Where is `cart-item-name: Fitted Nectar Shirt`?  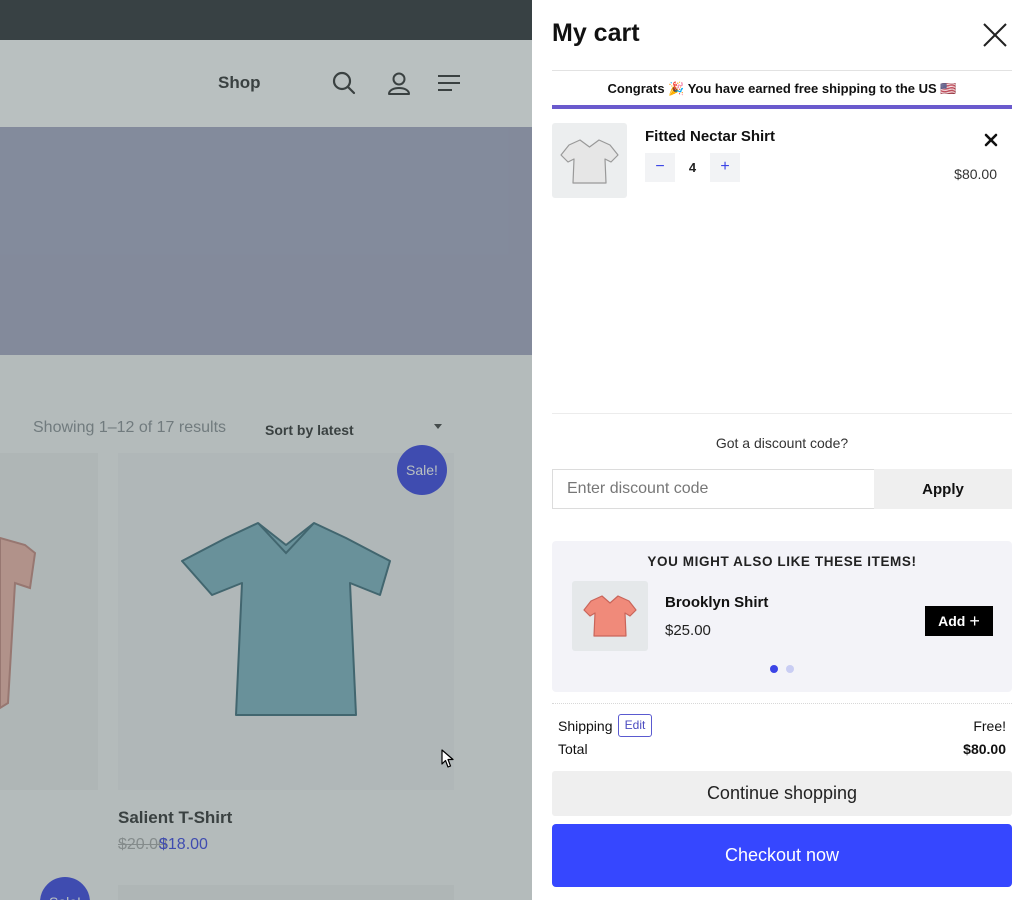 cart-item-name: Fitted Nectar Shirt is located at coordinates (710, 136).